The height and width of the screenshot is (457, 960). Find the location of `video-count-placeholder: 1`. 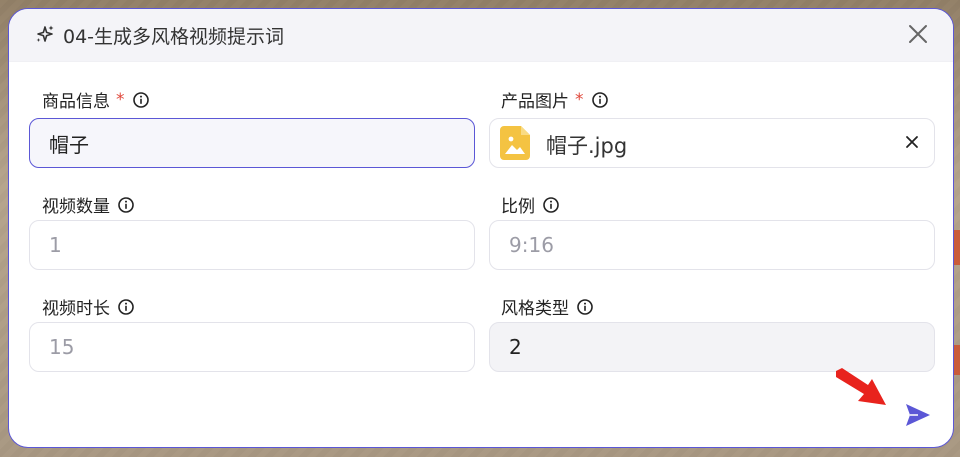

video-count-placeholder: 1 is located at coordinates (55, 245).